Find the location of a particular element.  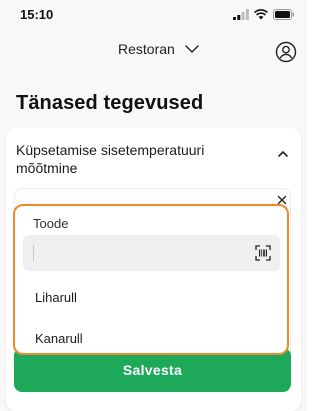

dropdown-option-kanarull: Kanarull is located at coordinates (150, 339).